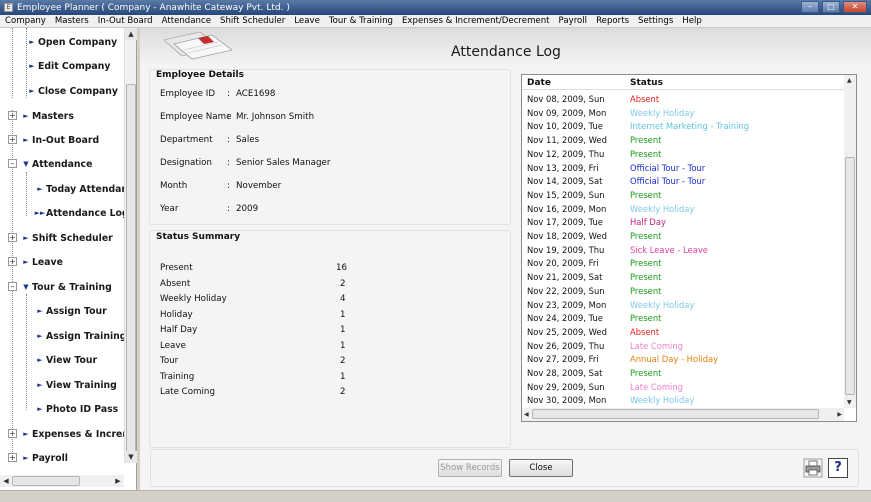 The width and height of the screenshot is (871, 502). Describe the element at coordinates (65, 360) in the screenshot. I see `sidebar-item-view-tour: ► View Tour` at that location.